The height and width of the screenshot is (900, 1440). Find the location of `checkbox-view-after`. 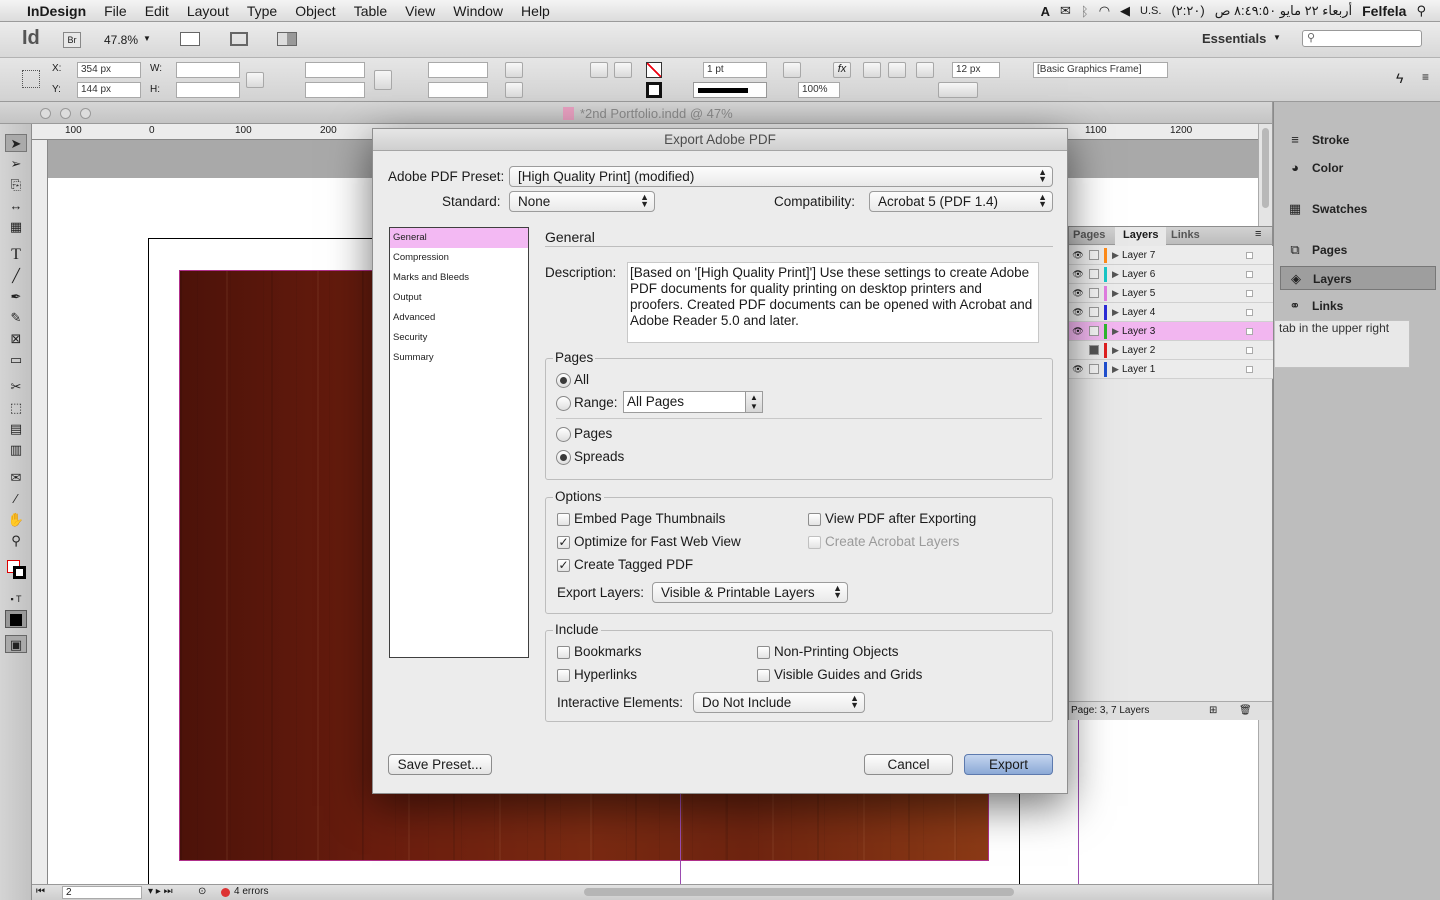

checkbox-view-after is located at coordinates (814, 519).